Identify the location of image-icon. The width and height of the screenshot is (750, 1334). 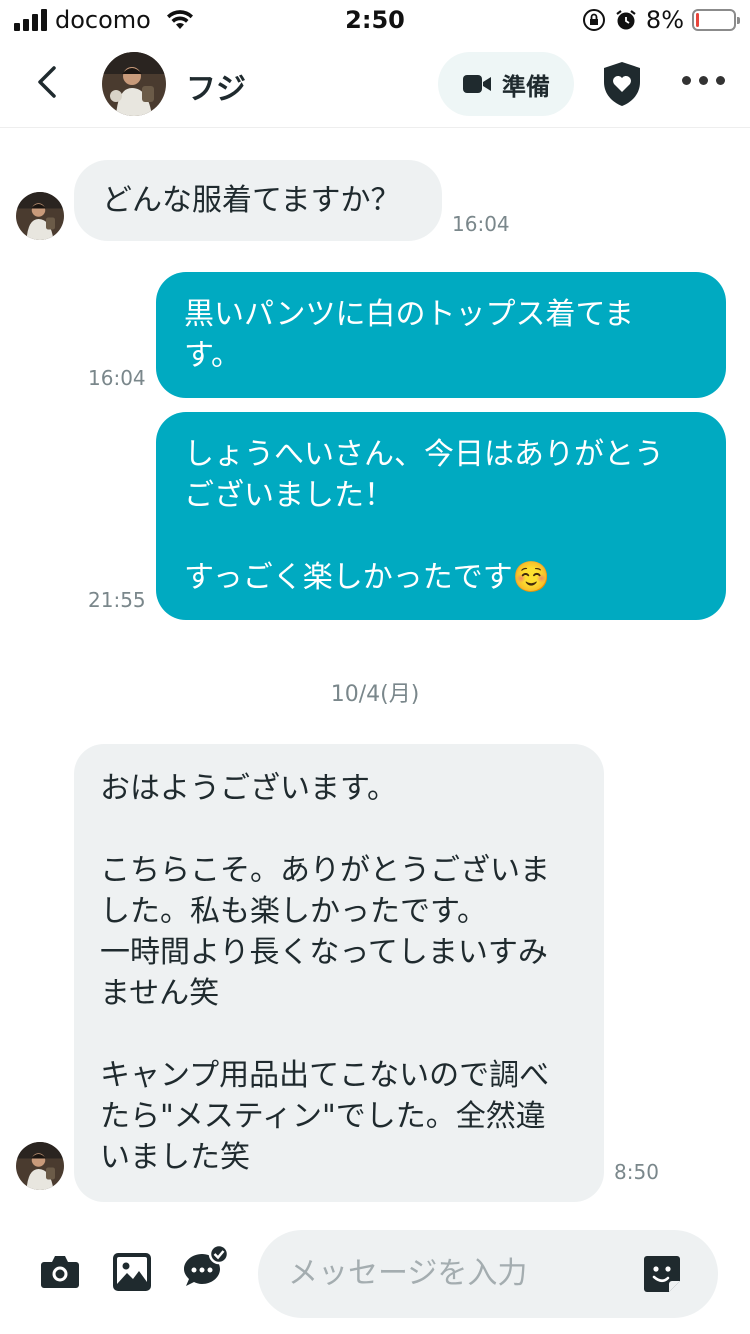
(132, 1272).